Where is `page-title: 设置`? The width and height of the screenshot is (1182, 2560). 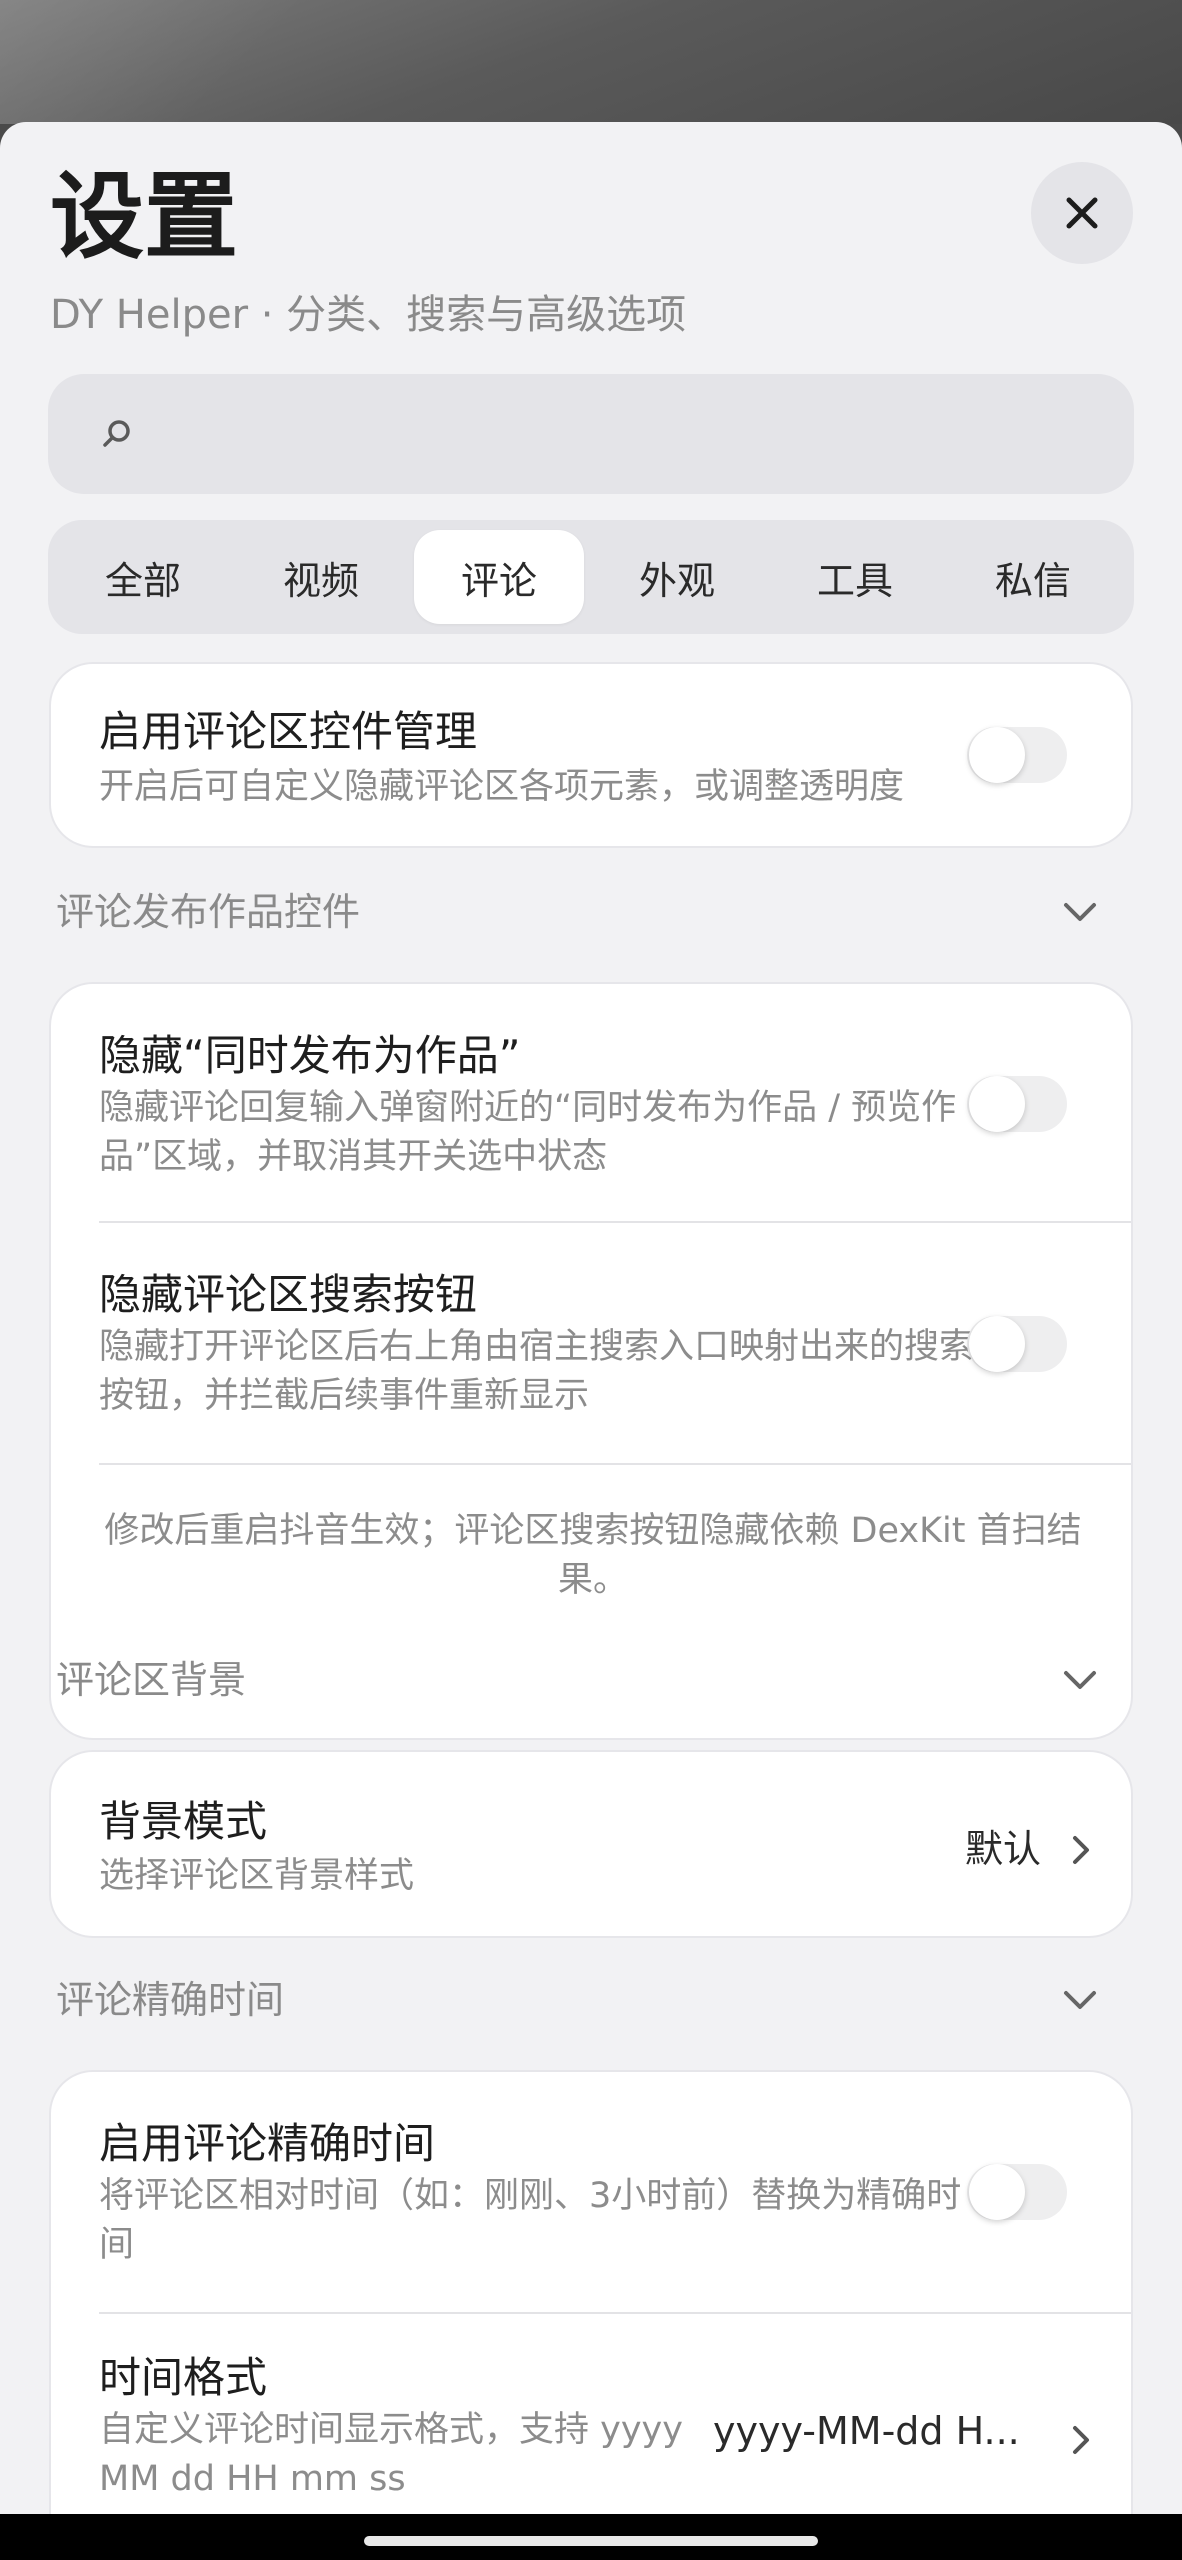
page-title: 设置 is located at coordinates (144, 217).